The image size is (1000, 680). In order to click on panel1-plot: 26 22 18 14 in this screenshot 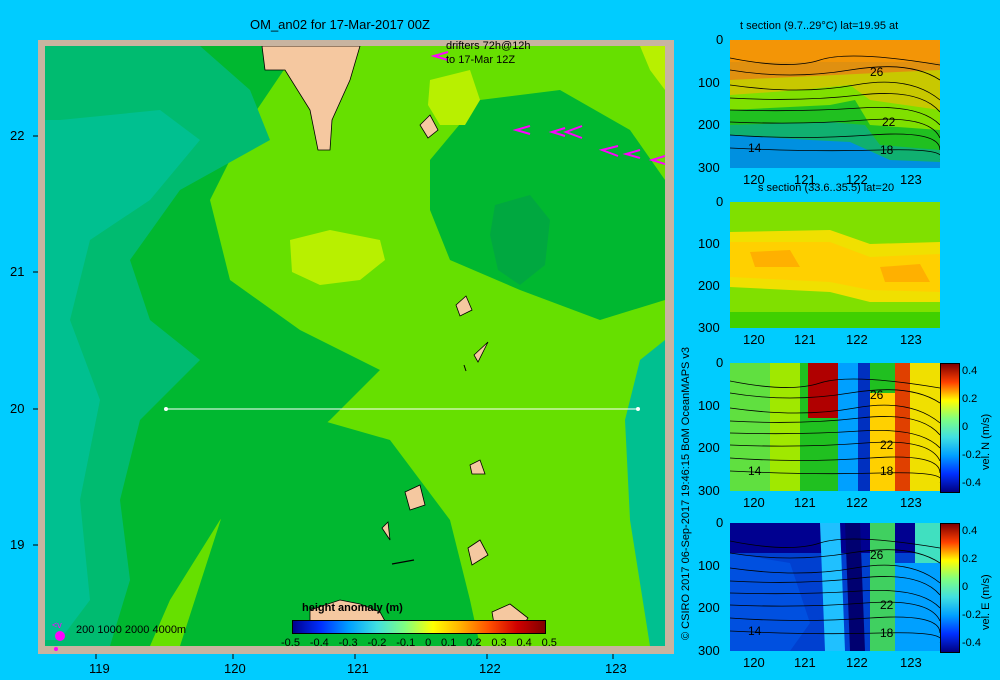, I will do `click(835, 104)`.